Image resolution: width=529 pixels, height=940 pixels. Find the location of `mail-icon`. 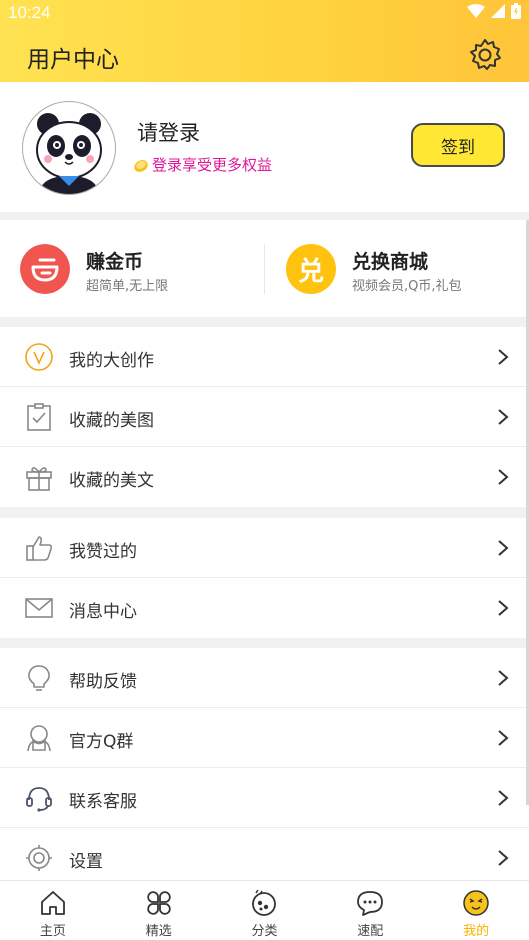

mail-icon is located at coordinates (39, 608).